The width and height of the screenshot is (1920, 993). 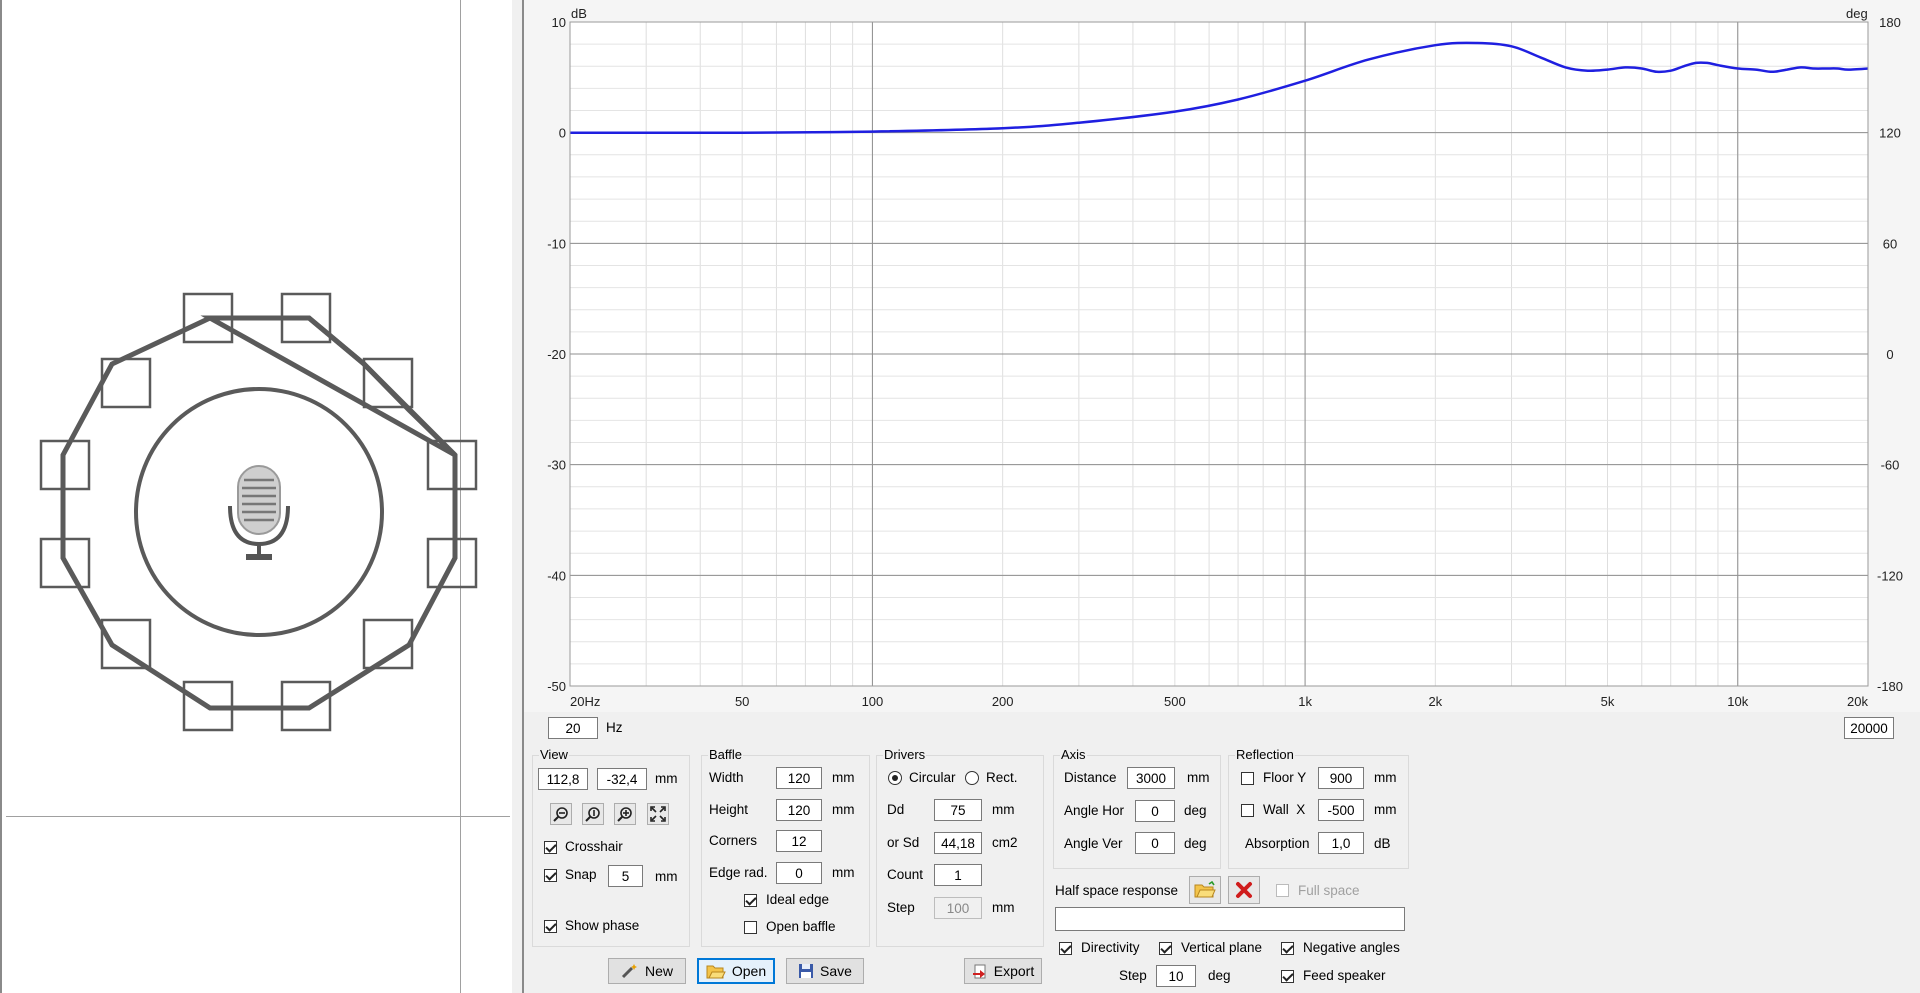 I want to click on export-icon, so click(x=979, y=971).